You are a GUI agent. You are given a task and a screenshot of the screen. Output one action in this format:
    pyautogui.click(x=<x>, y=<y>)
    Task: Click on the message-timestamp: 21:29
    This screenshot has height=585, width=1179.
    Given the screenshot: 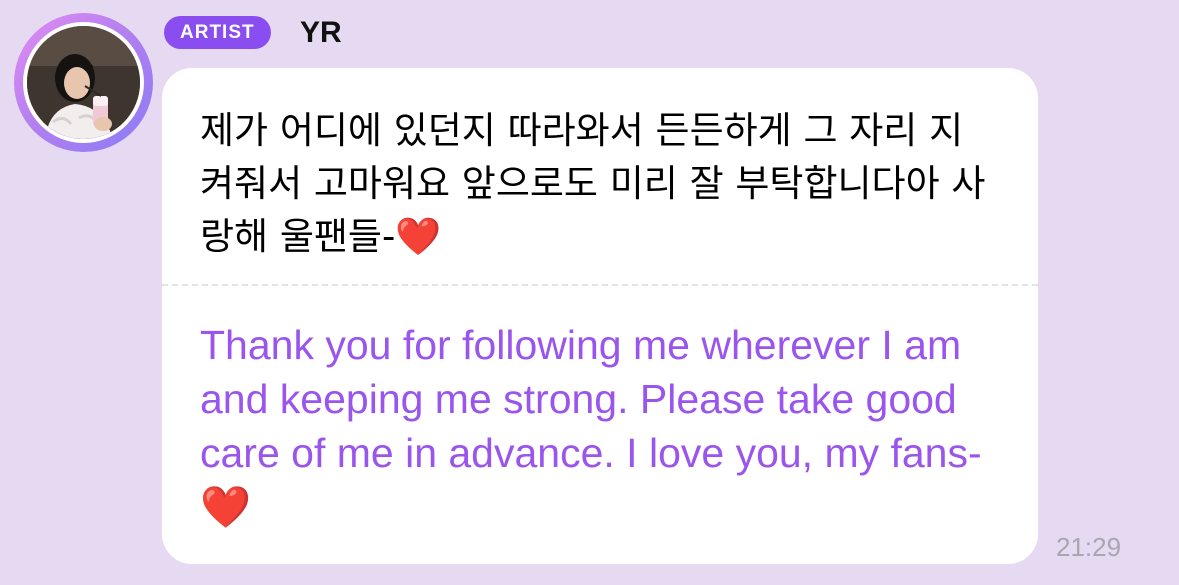 What is the action you would take?
    pyautogui.click(x=1089, y=547)
    